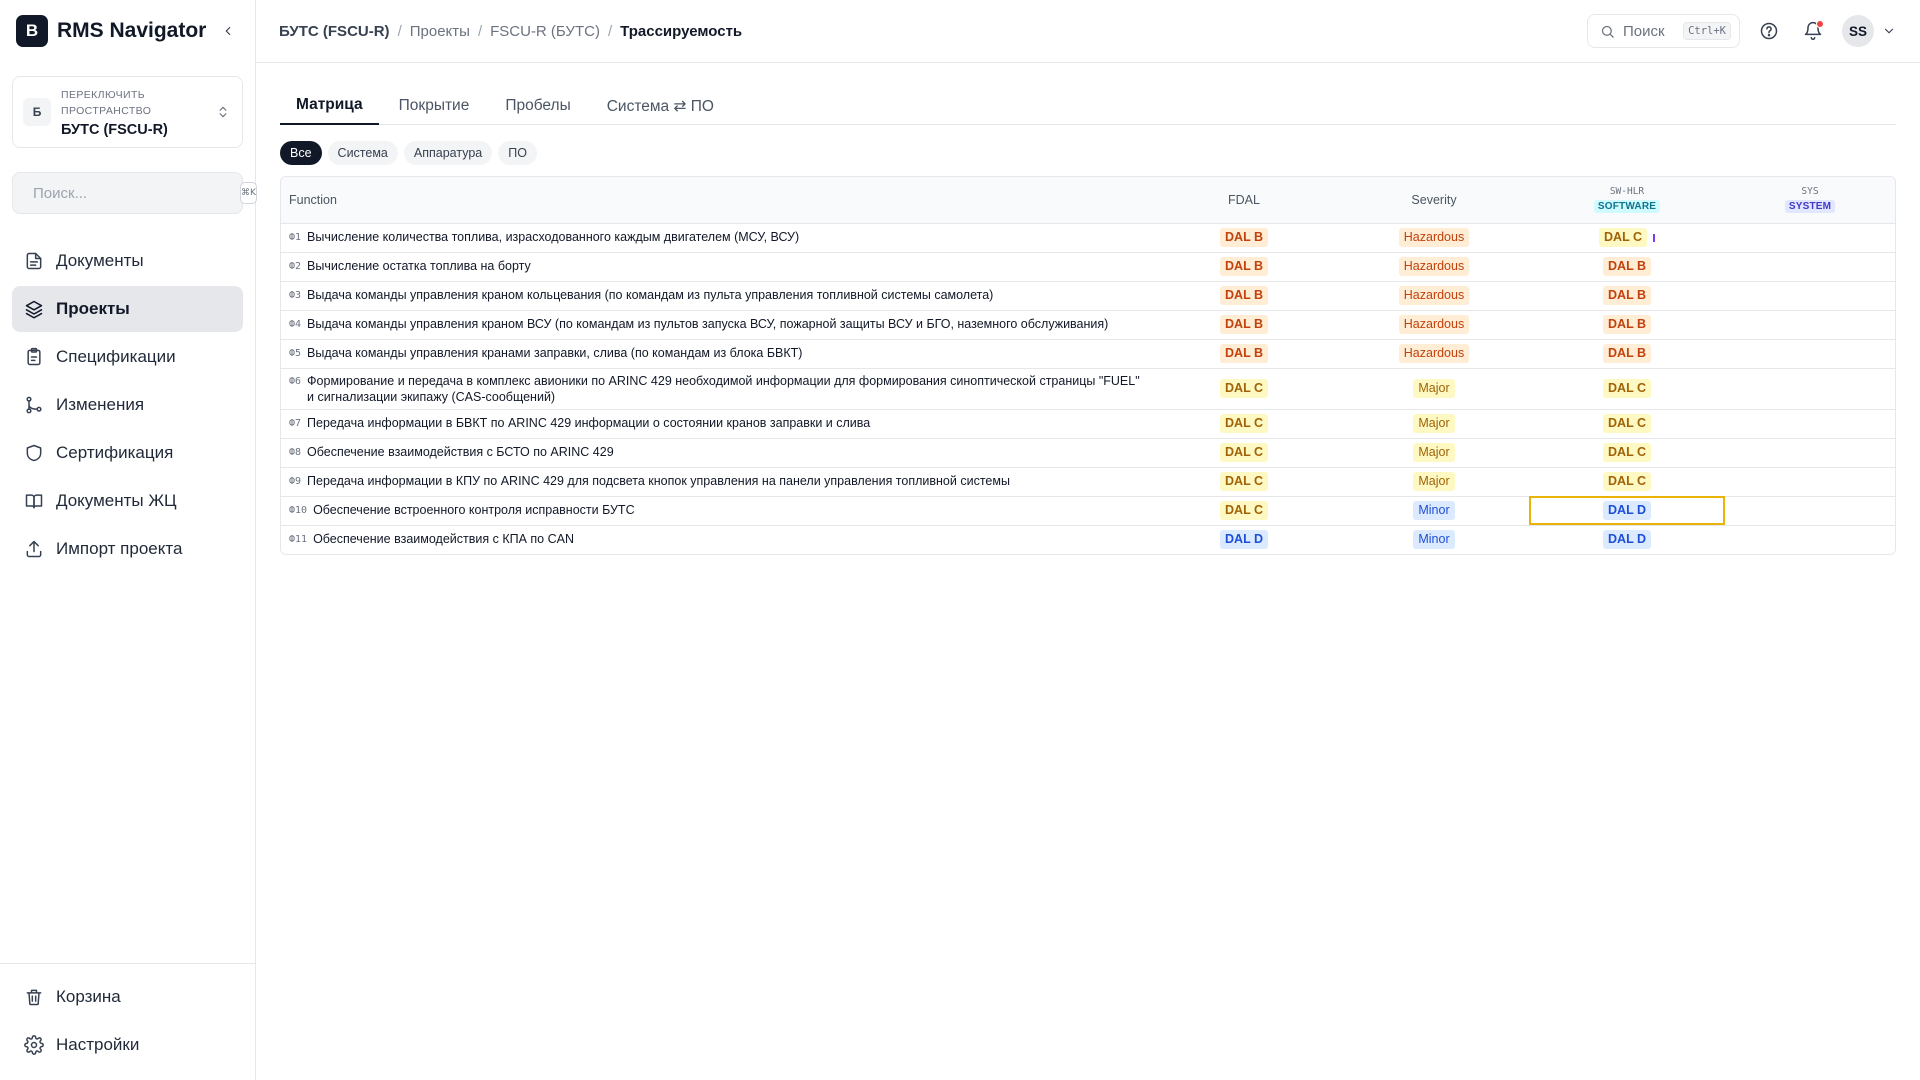  I want to click on sw-hlr-badge: DAL D, so click(1627, 540).